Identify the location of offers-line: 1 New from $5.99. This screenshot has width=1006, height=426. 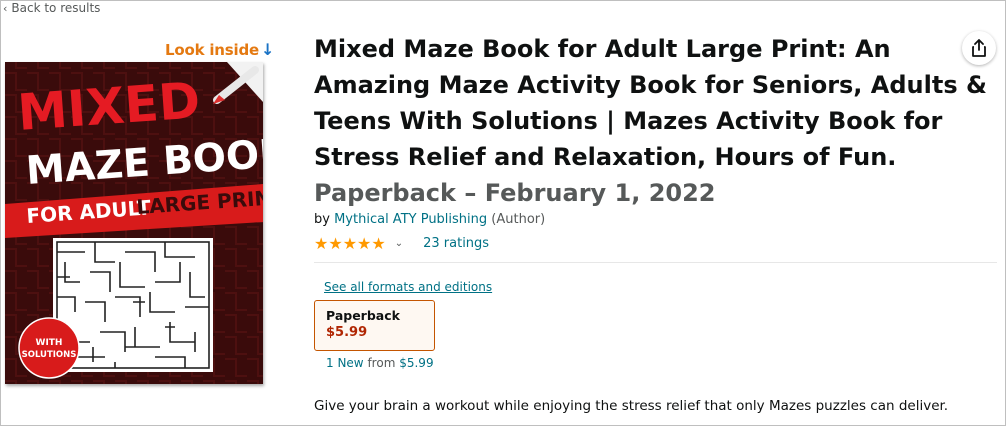
(380, 363).